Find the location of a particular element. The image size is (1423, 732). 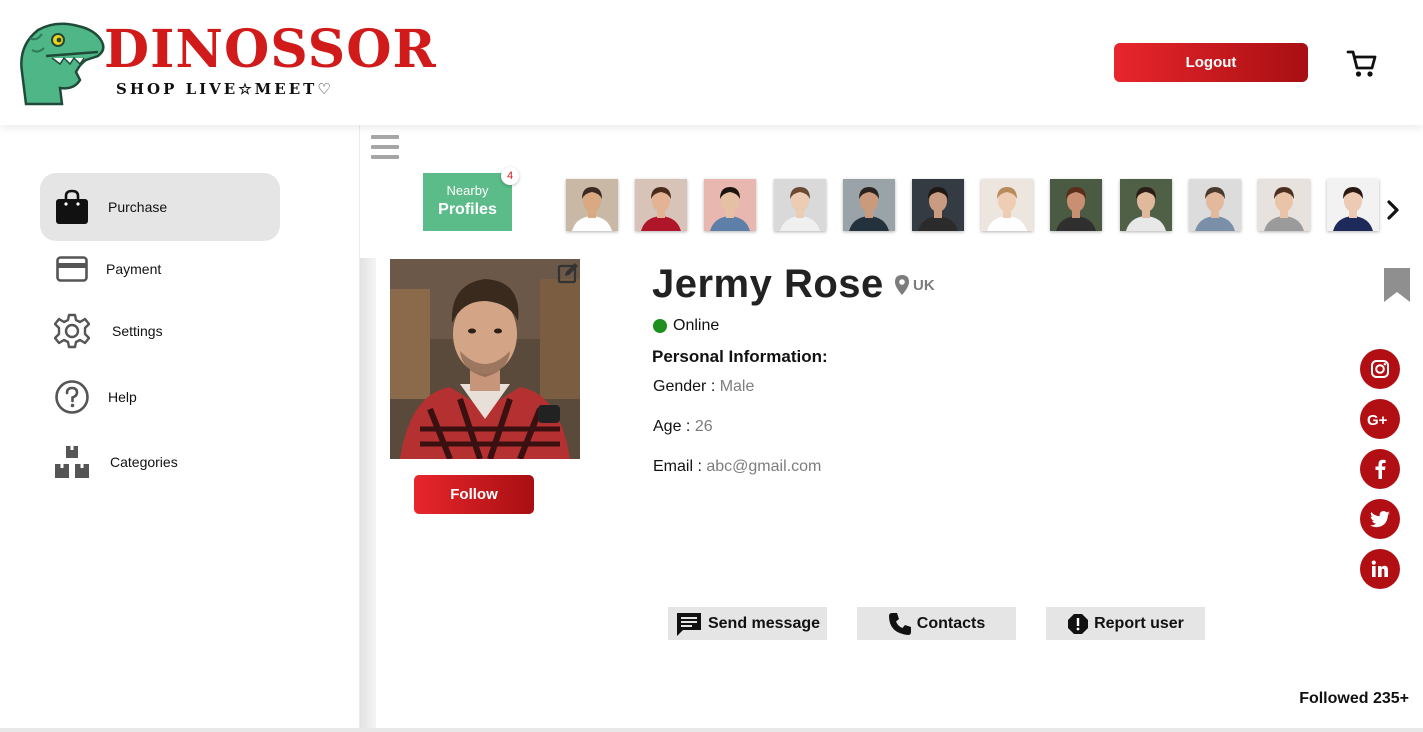

instagram-icon is located at coordinates (1380, 369).